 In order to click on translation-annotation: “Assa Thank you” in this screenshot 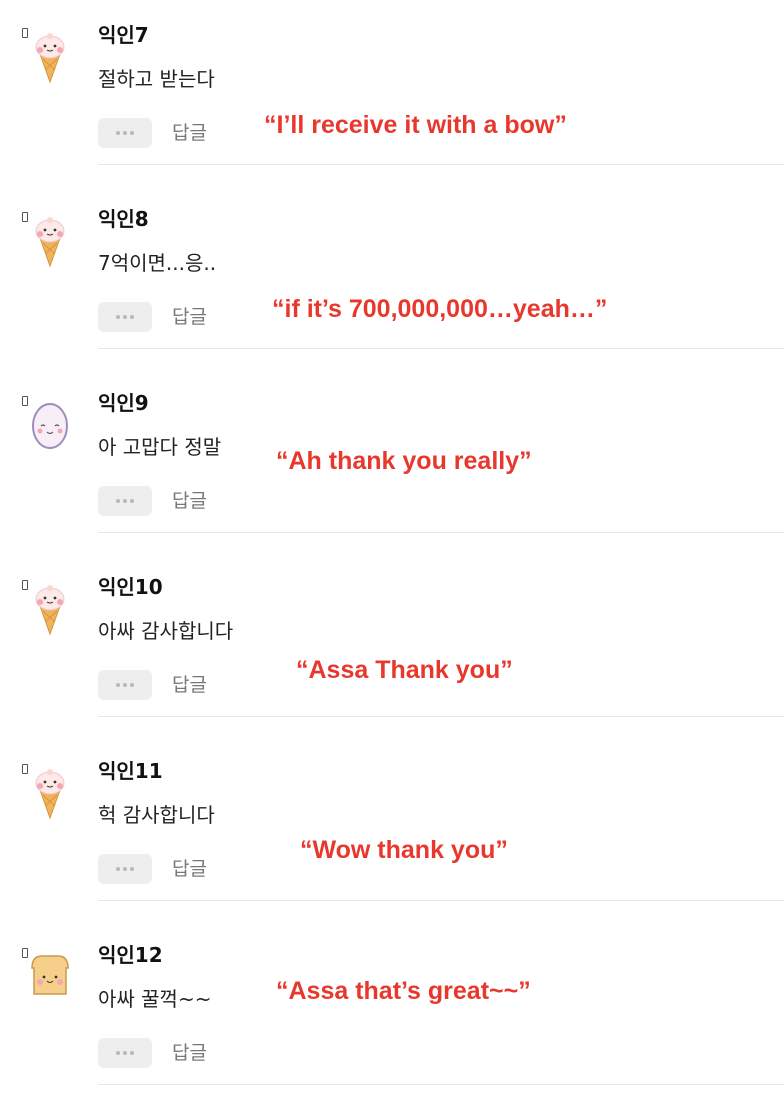, I will do `click(404, 670)`.